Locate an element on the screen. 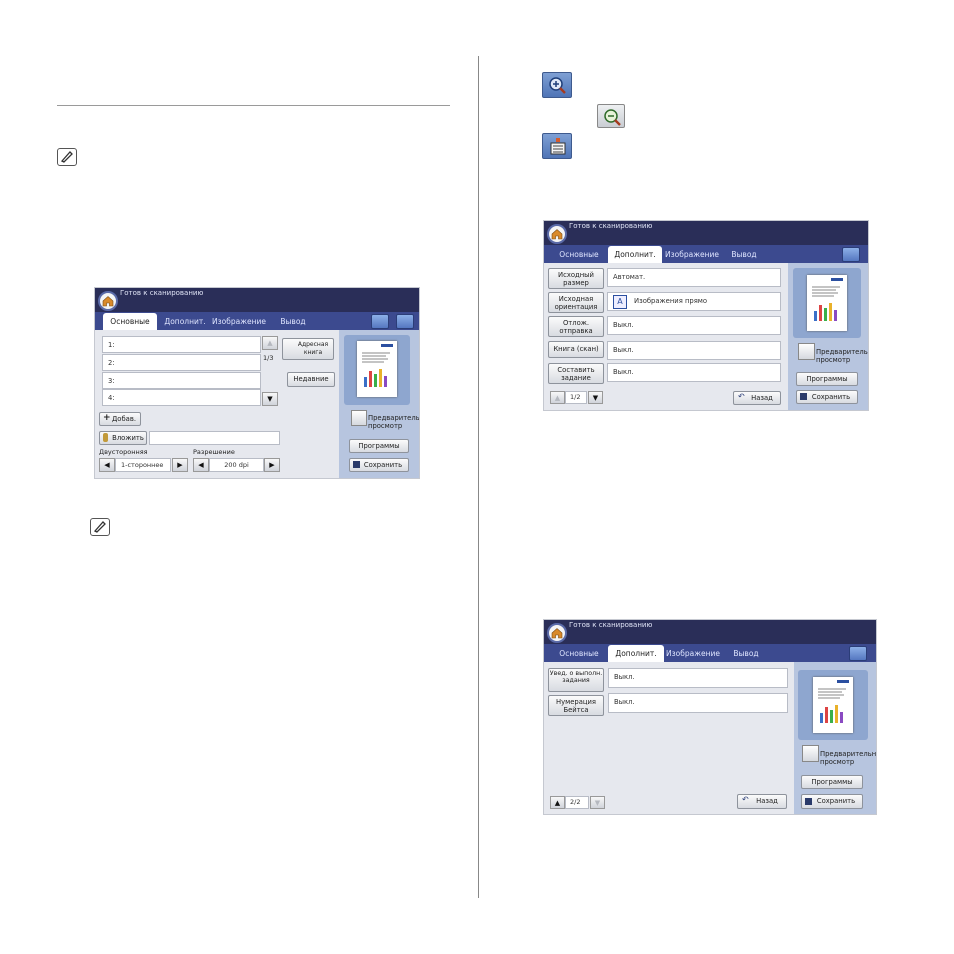 The image size is (954, 954). delay-send-button: Отлож. отправка is located at coordinates (576, 326).